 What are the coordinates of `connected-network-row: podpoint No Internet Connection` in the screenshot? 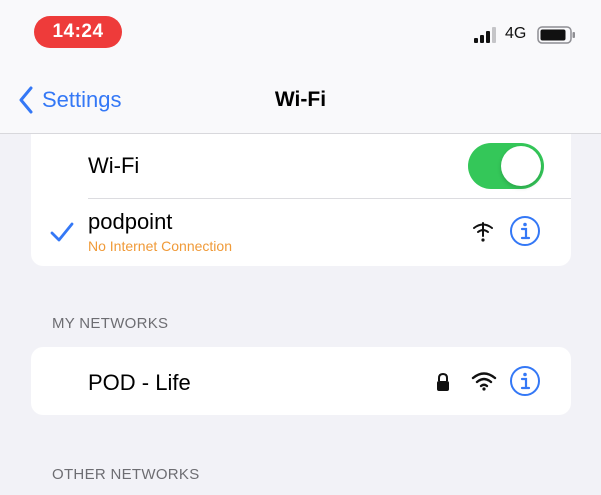 It's located at (301, 232).